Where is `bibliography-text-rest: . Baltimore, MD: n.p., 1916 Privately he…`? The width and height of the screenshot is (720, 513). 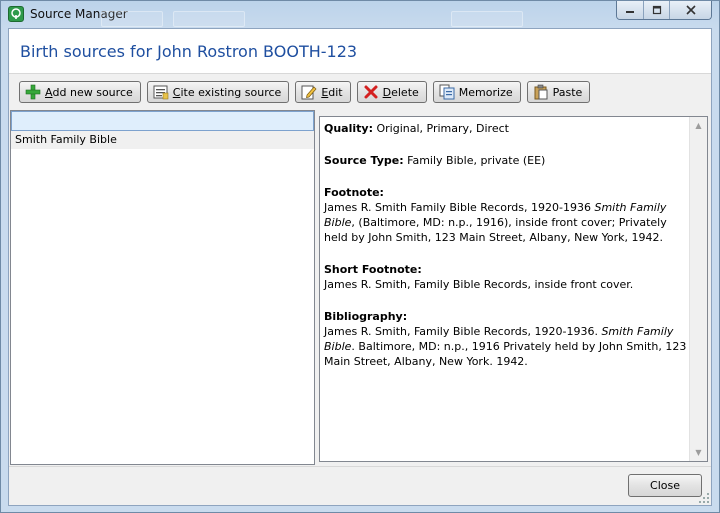 bibliography-text-rest: . Baltimore, MD: n.p., 1916 Privately he… is located at coordinates (505, 354).